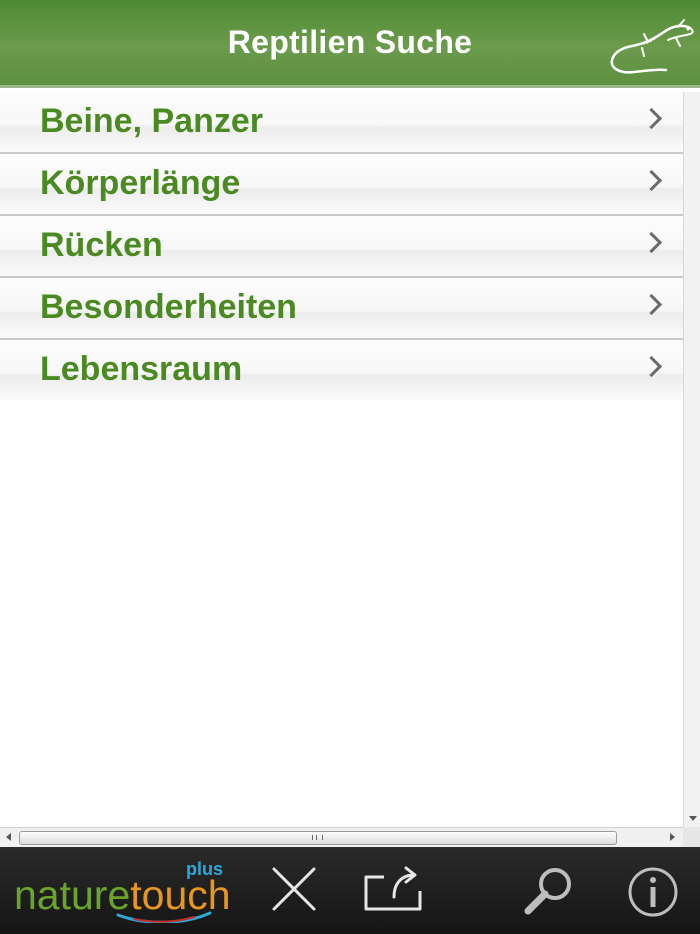 The height and width of the screenshot is (934, 700). Describe the element at coordinates (8, 837) in the screenshot. I see `scroll-left-arrow-icon` at that location.